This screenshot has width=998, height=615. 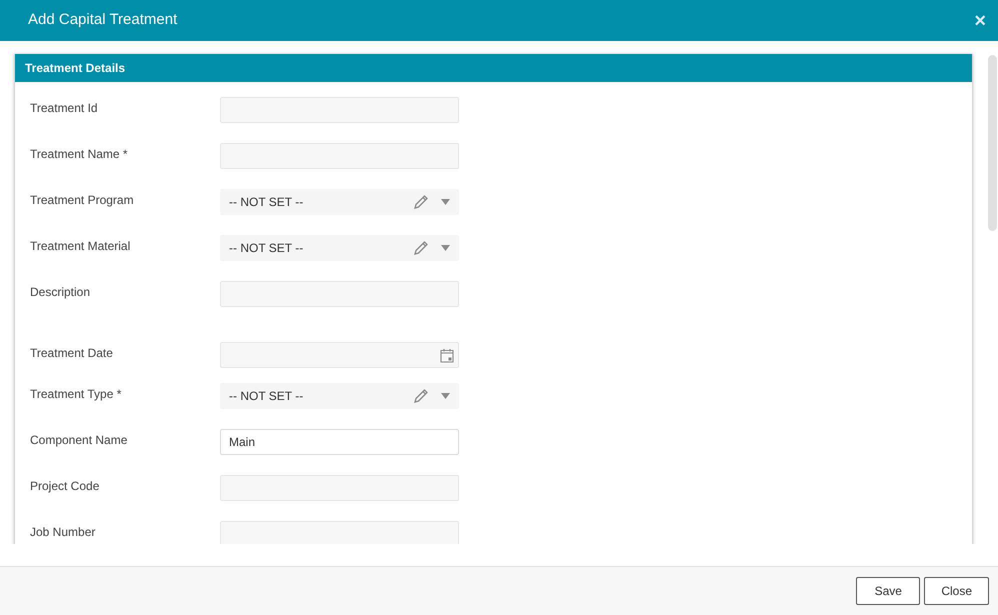 I want to click on close-button: Close, so click(x=956, y=591).